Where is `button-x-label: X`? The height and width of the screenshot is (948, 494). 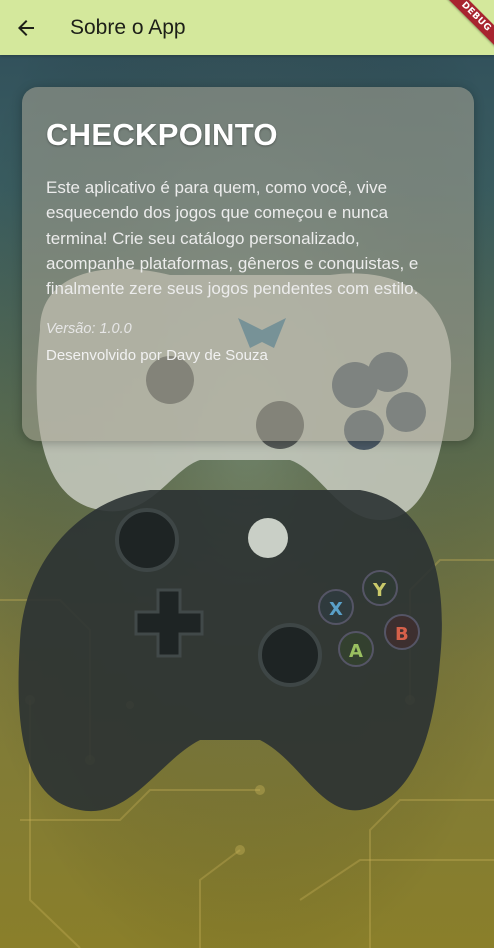 button-x-label: X is located at coordinates (336, 609).